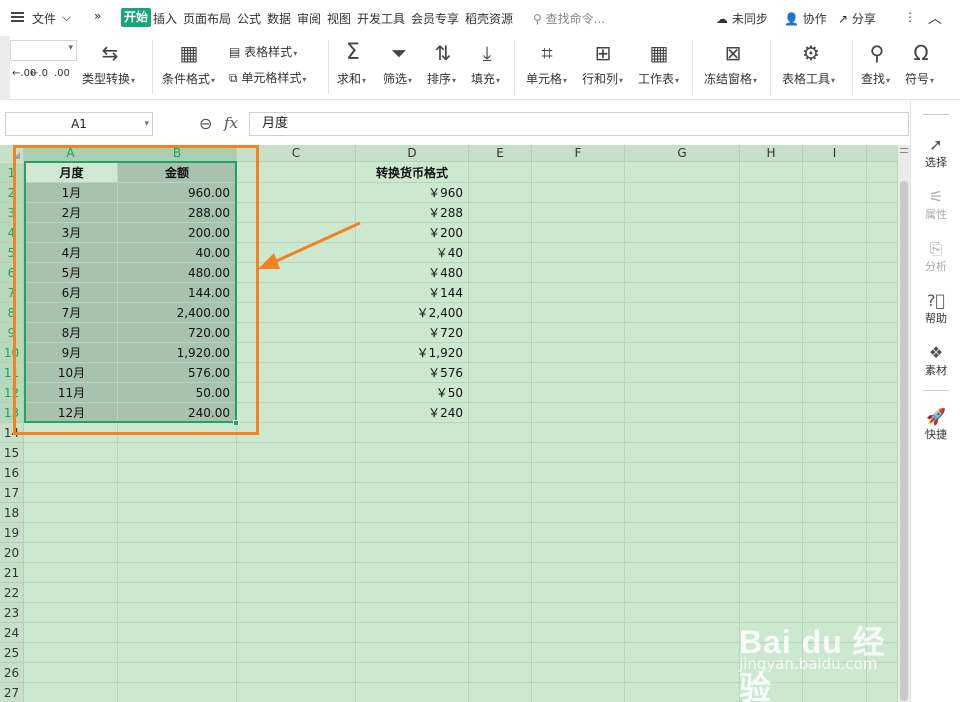  Describe the element at coordinates (730, 78) in the screenshot. I see `freeze-panes-button: 冻结窗格▾` at that location.